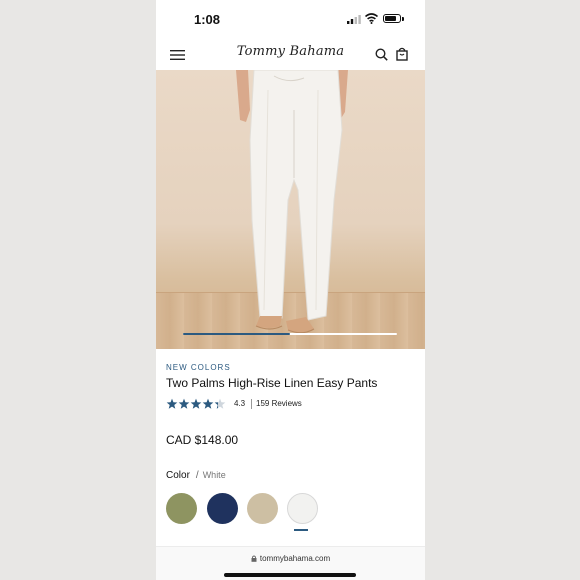  Describe the element at coordinates (290, 575) in the screenshot. I see `home-indicator` at that location.